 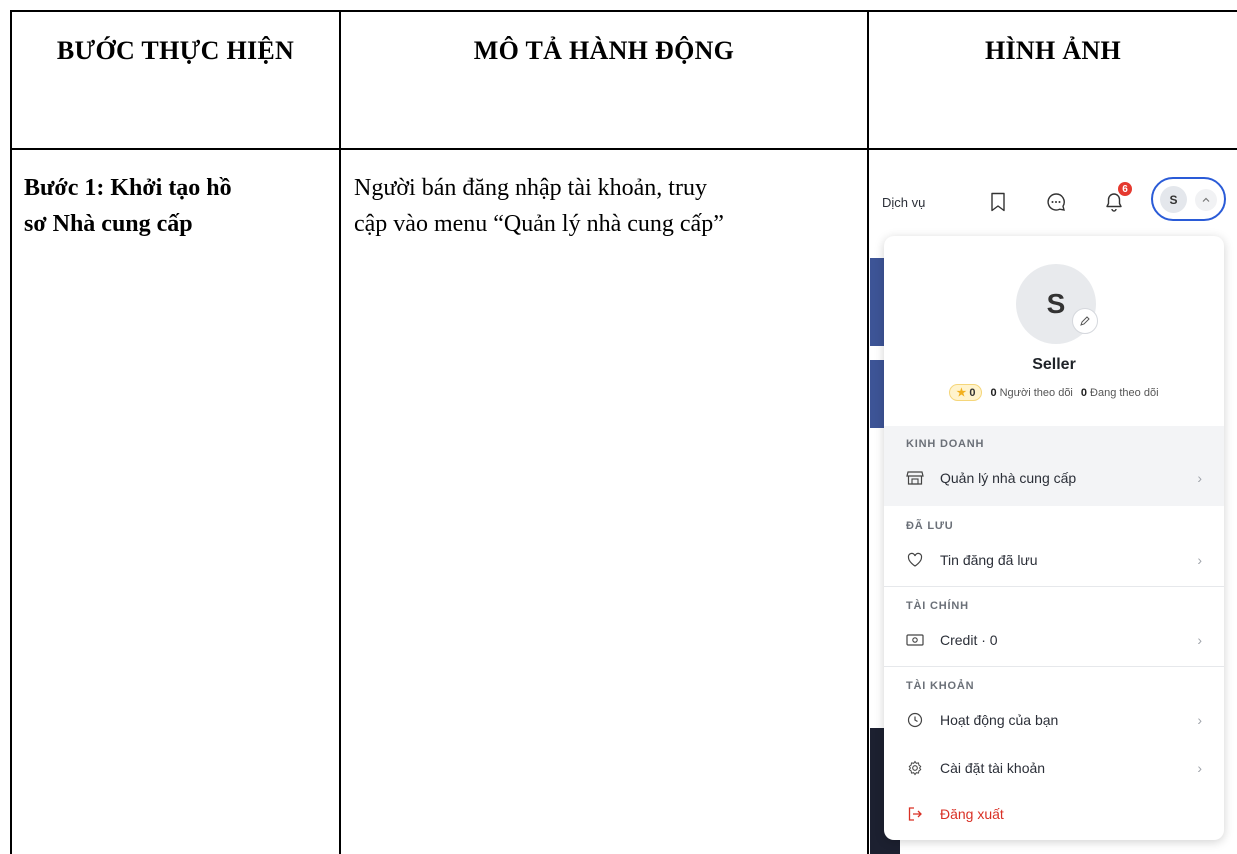 What do you see at coordinates (1036, 393) in the screenshot?
I see `followers-label: Người theo dõi` at bounding box center [1036, 393].